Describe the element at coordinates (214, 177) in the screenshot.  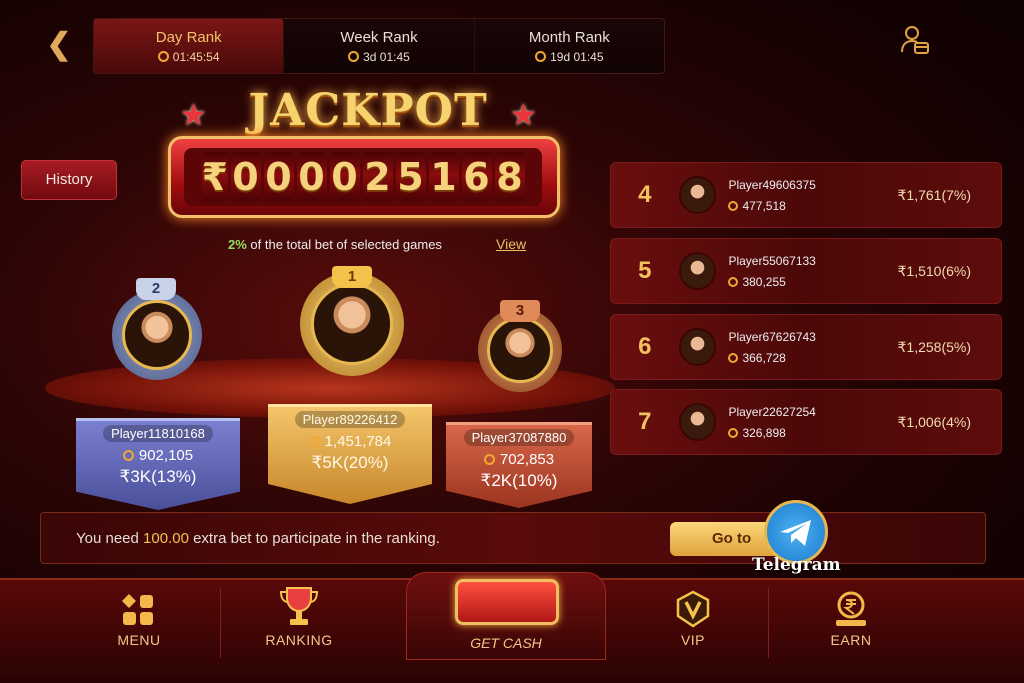
I see `jackpot-currency: ₹` at that location.